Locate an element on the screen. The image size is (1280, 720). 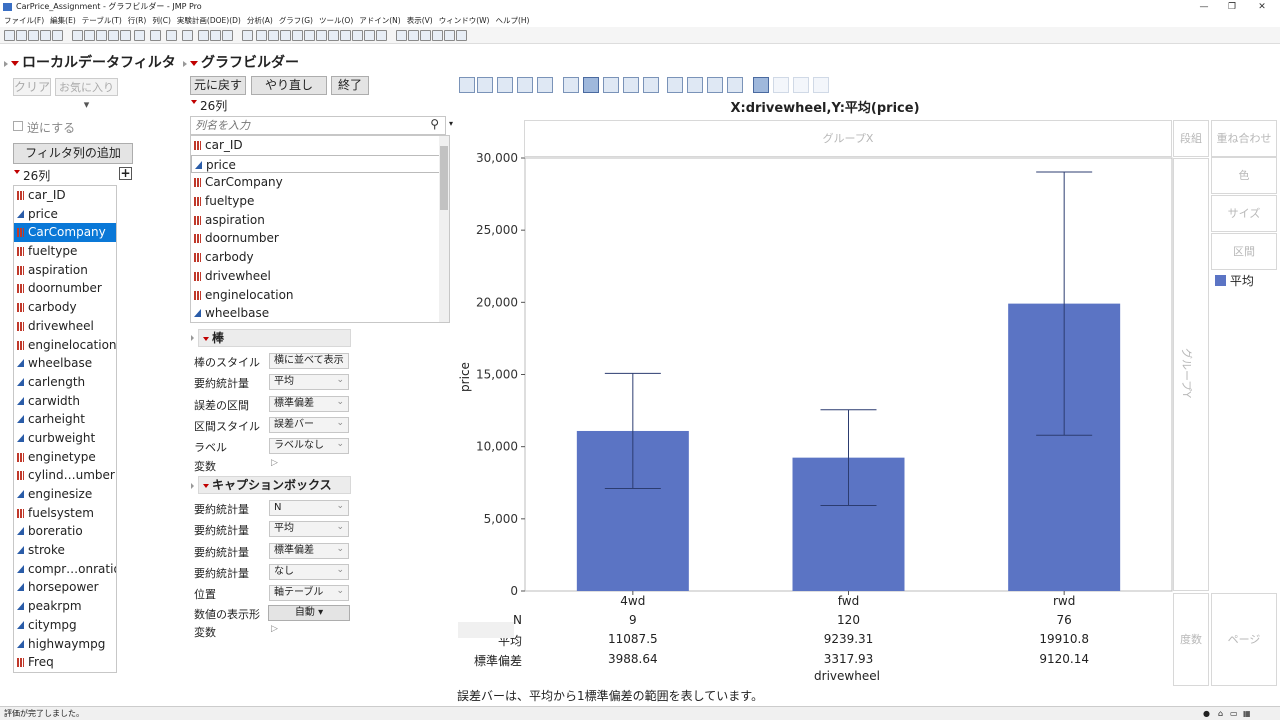
list-item: peakrpm is located at coordinates (65, 606).